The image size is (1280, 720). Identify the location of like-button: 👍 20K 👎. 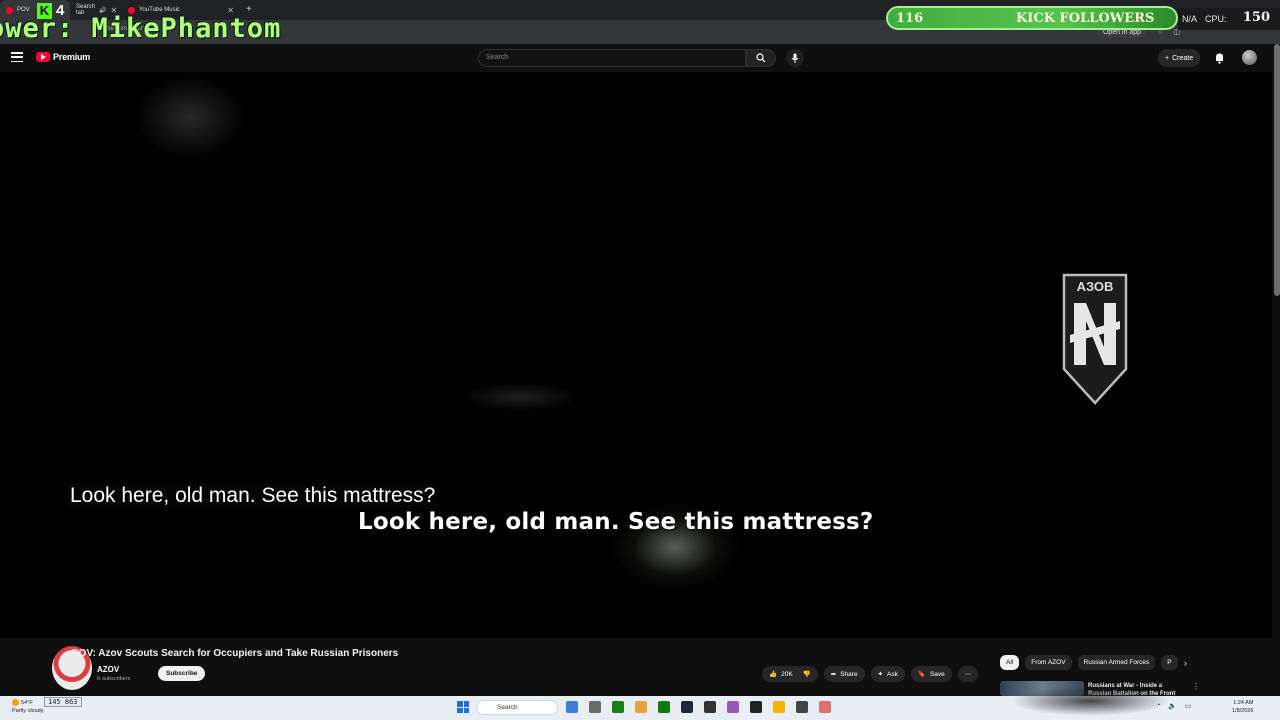
(790, 674).